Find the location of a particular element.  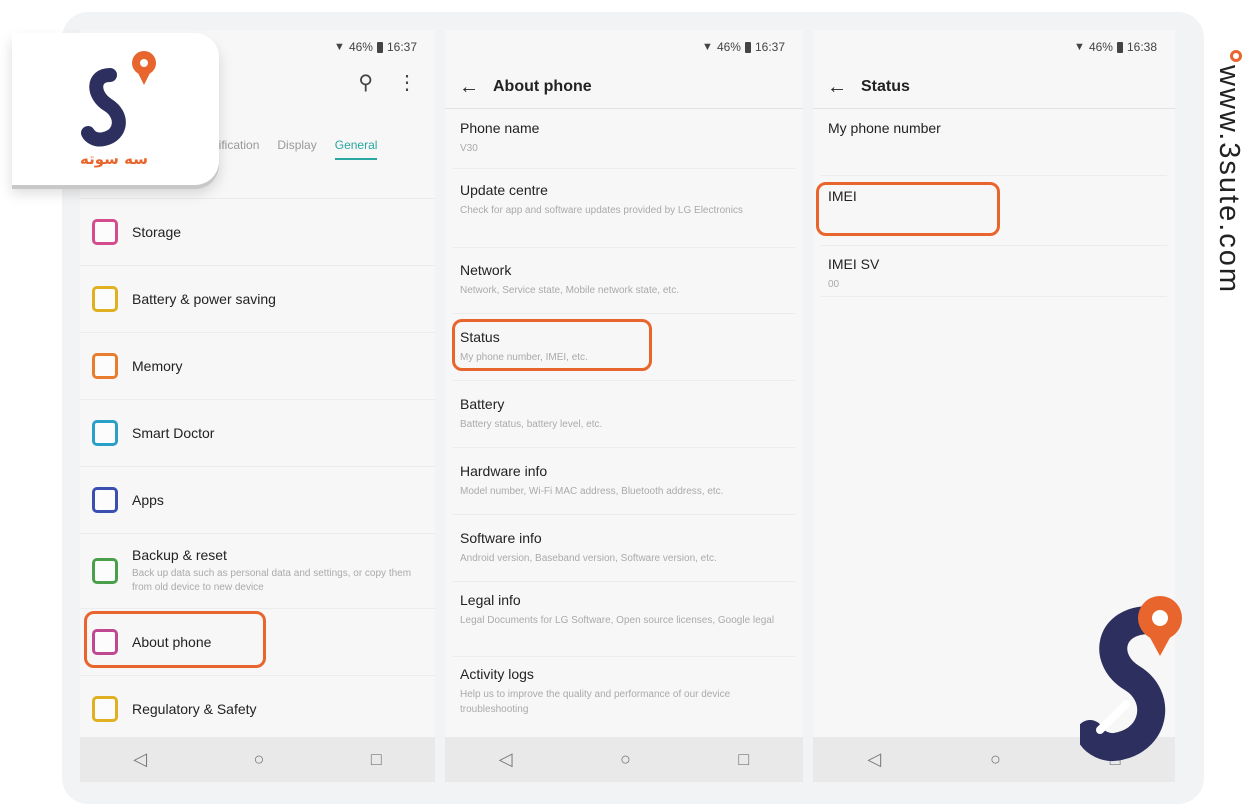

brand-logo-text: سه سوته is located at coordinates (114, 159).